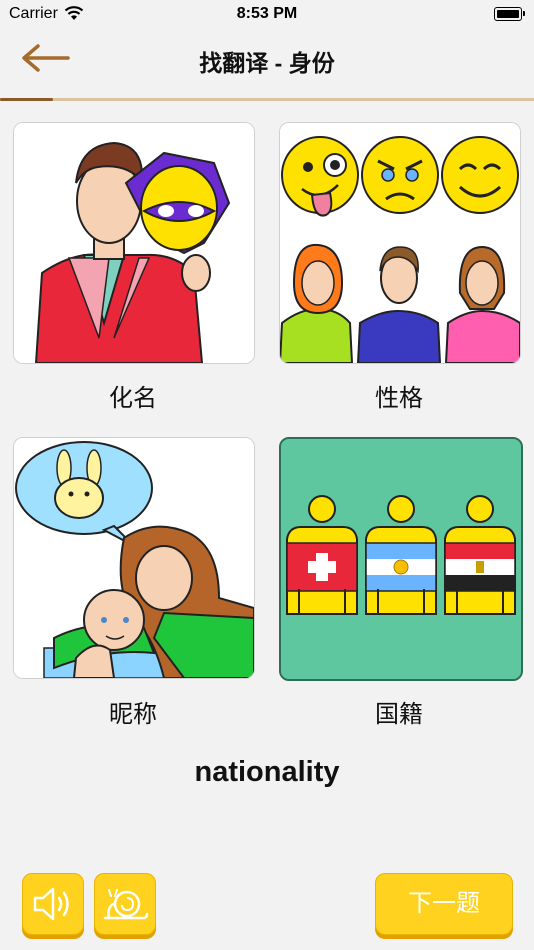 Image resolution: width=534 pixels, height=950 pixels. I want to click on option-card-alias, so click(134, 243).